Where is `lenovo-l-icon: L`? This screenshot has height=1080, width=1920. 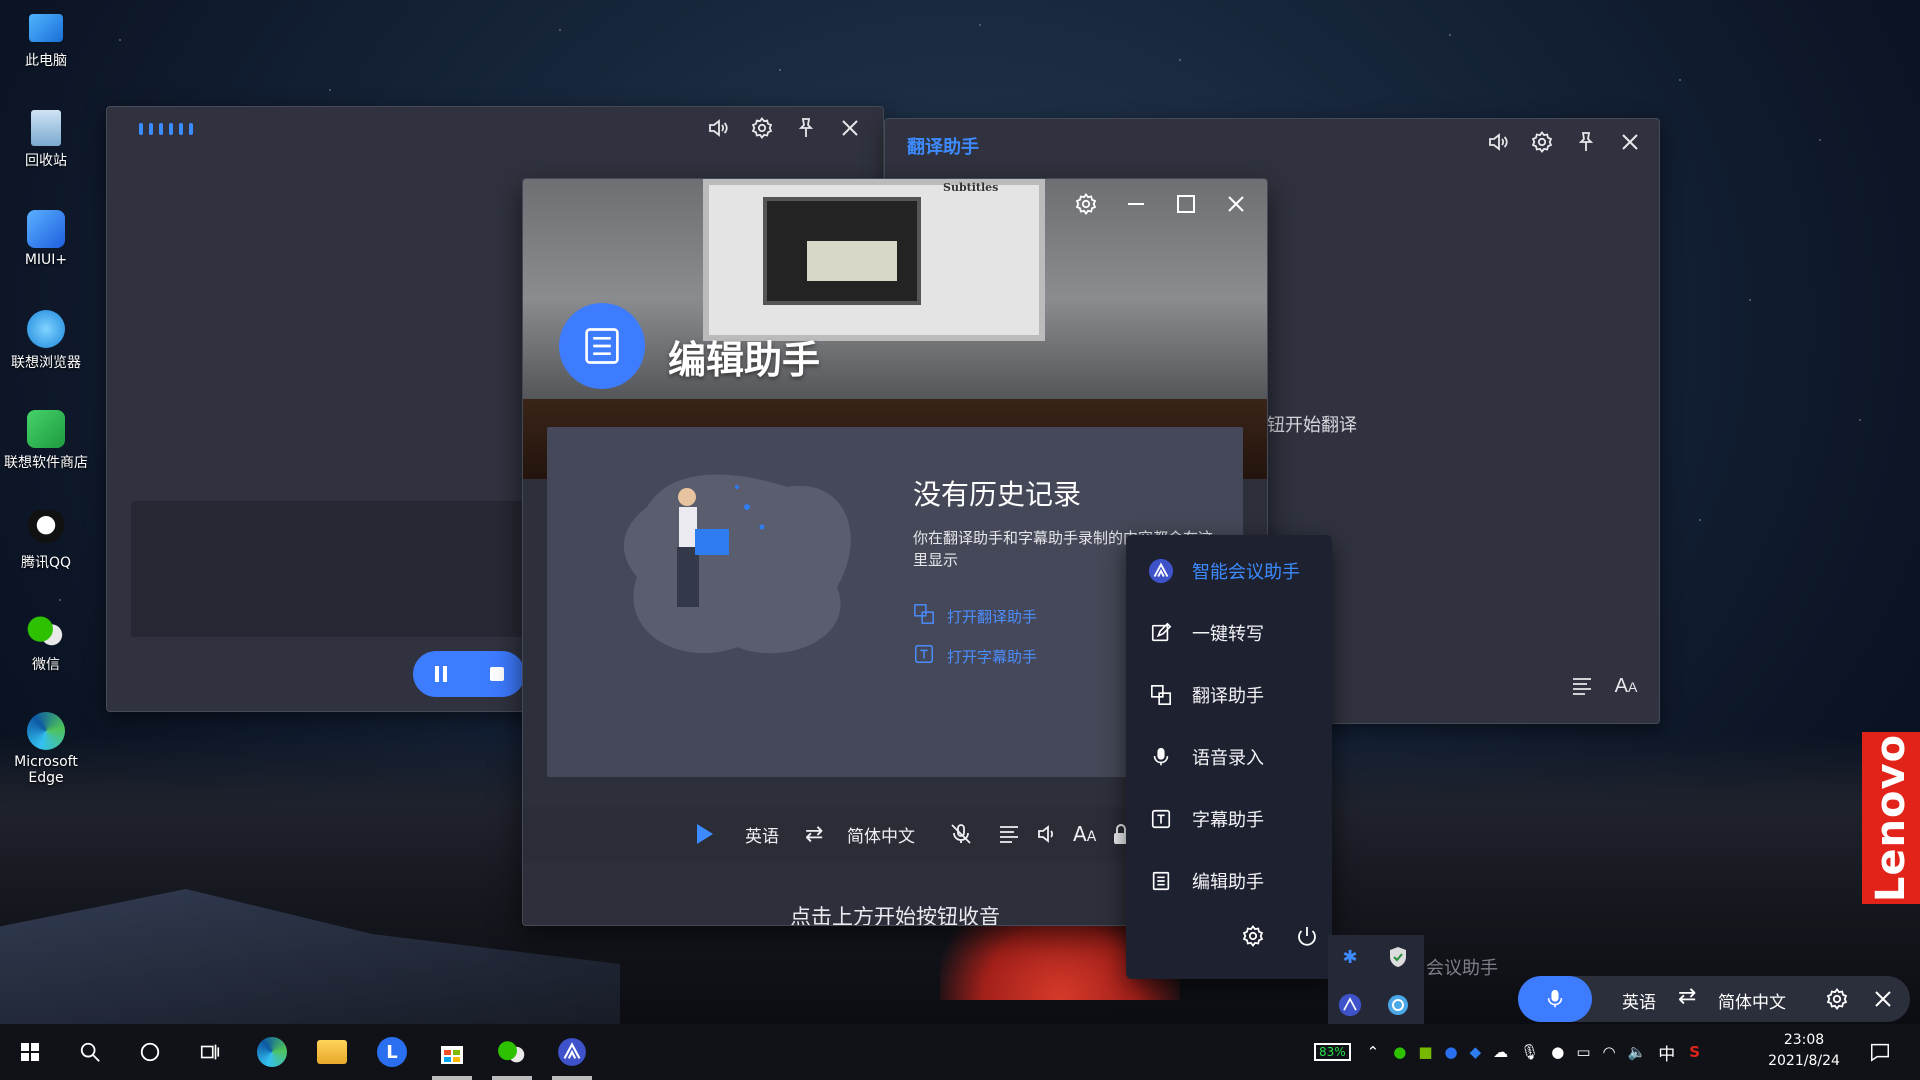 lenovo-l-icon: L is located at coordinates (392, 1052).